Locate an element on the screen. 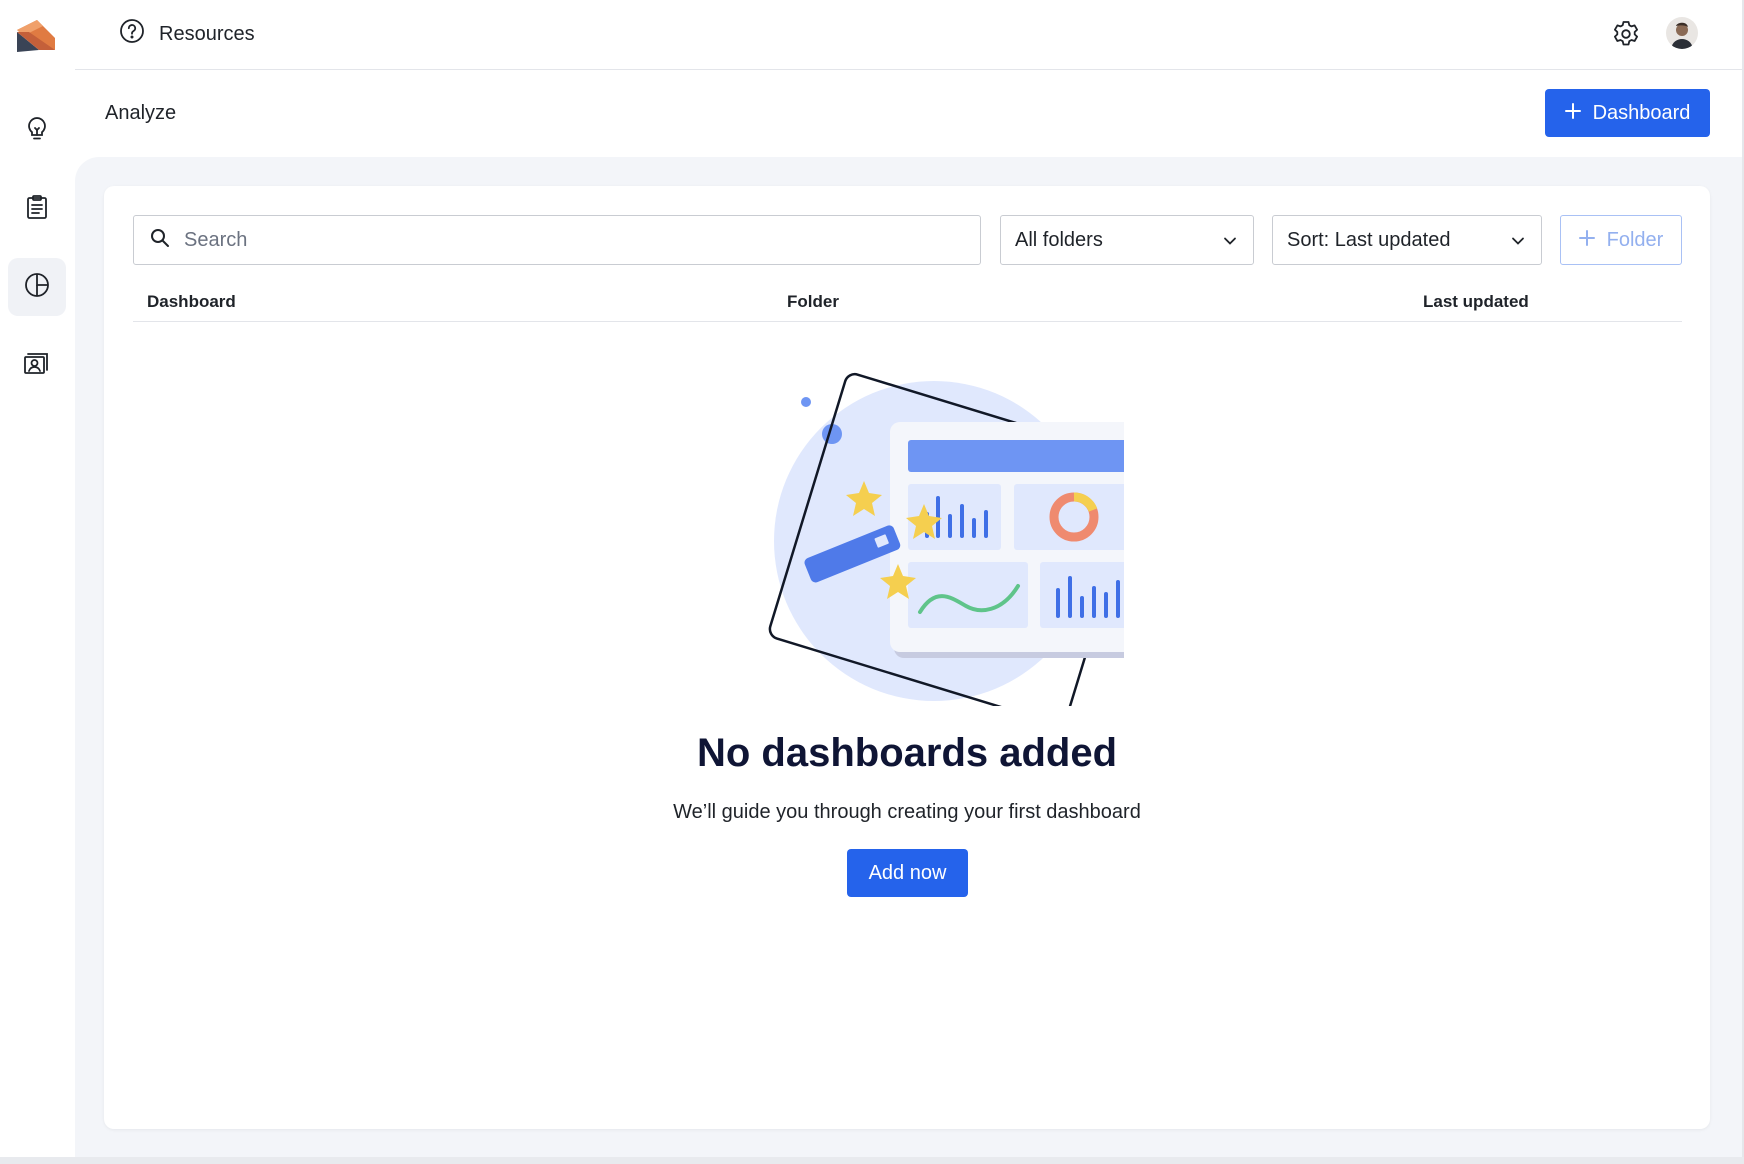 This screenshot has width=1744, height=1164. avatar is located at coordinates (1682, 33).